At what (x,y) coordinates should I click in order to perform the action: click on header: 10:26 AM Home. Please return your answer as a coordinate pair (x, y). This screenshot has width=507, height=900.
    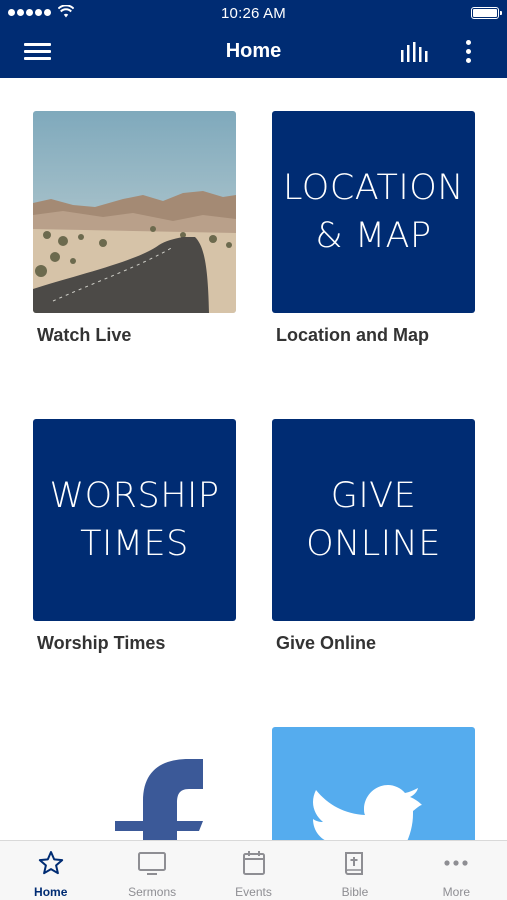
    Looking at the image, I should click on (253, 39).